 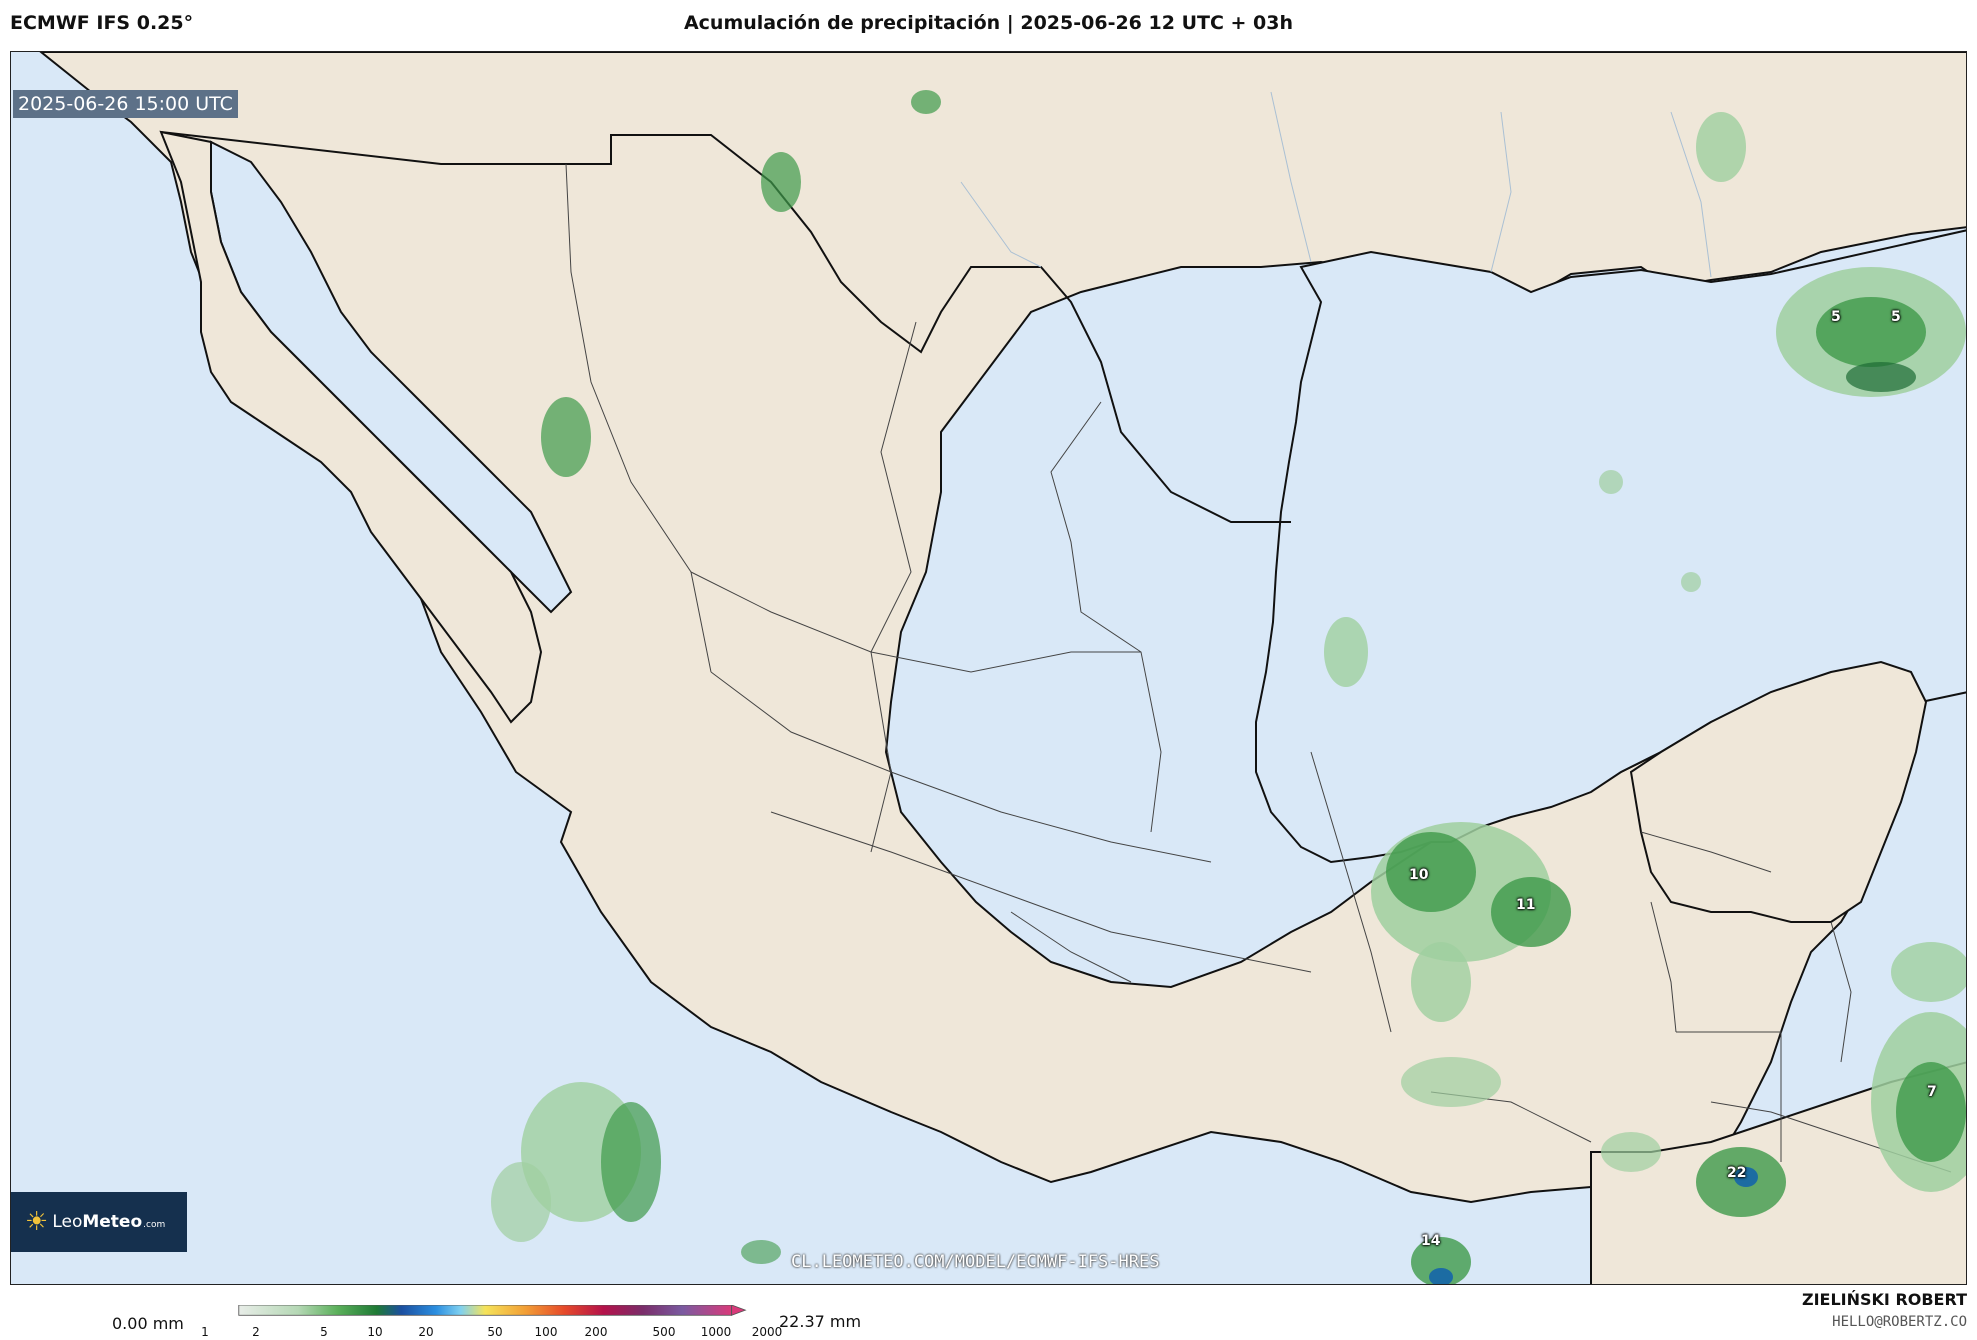 What do you see at coordinates (1526, 905) in the screenshot?
I see `precip-value-label: 11` at bounding box center [1526, 905].